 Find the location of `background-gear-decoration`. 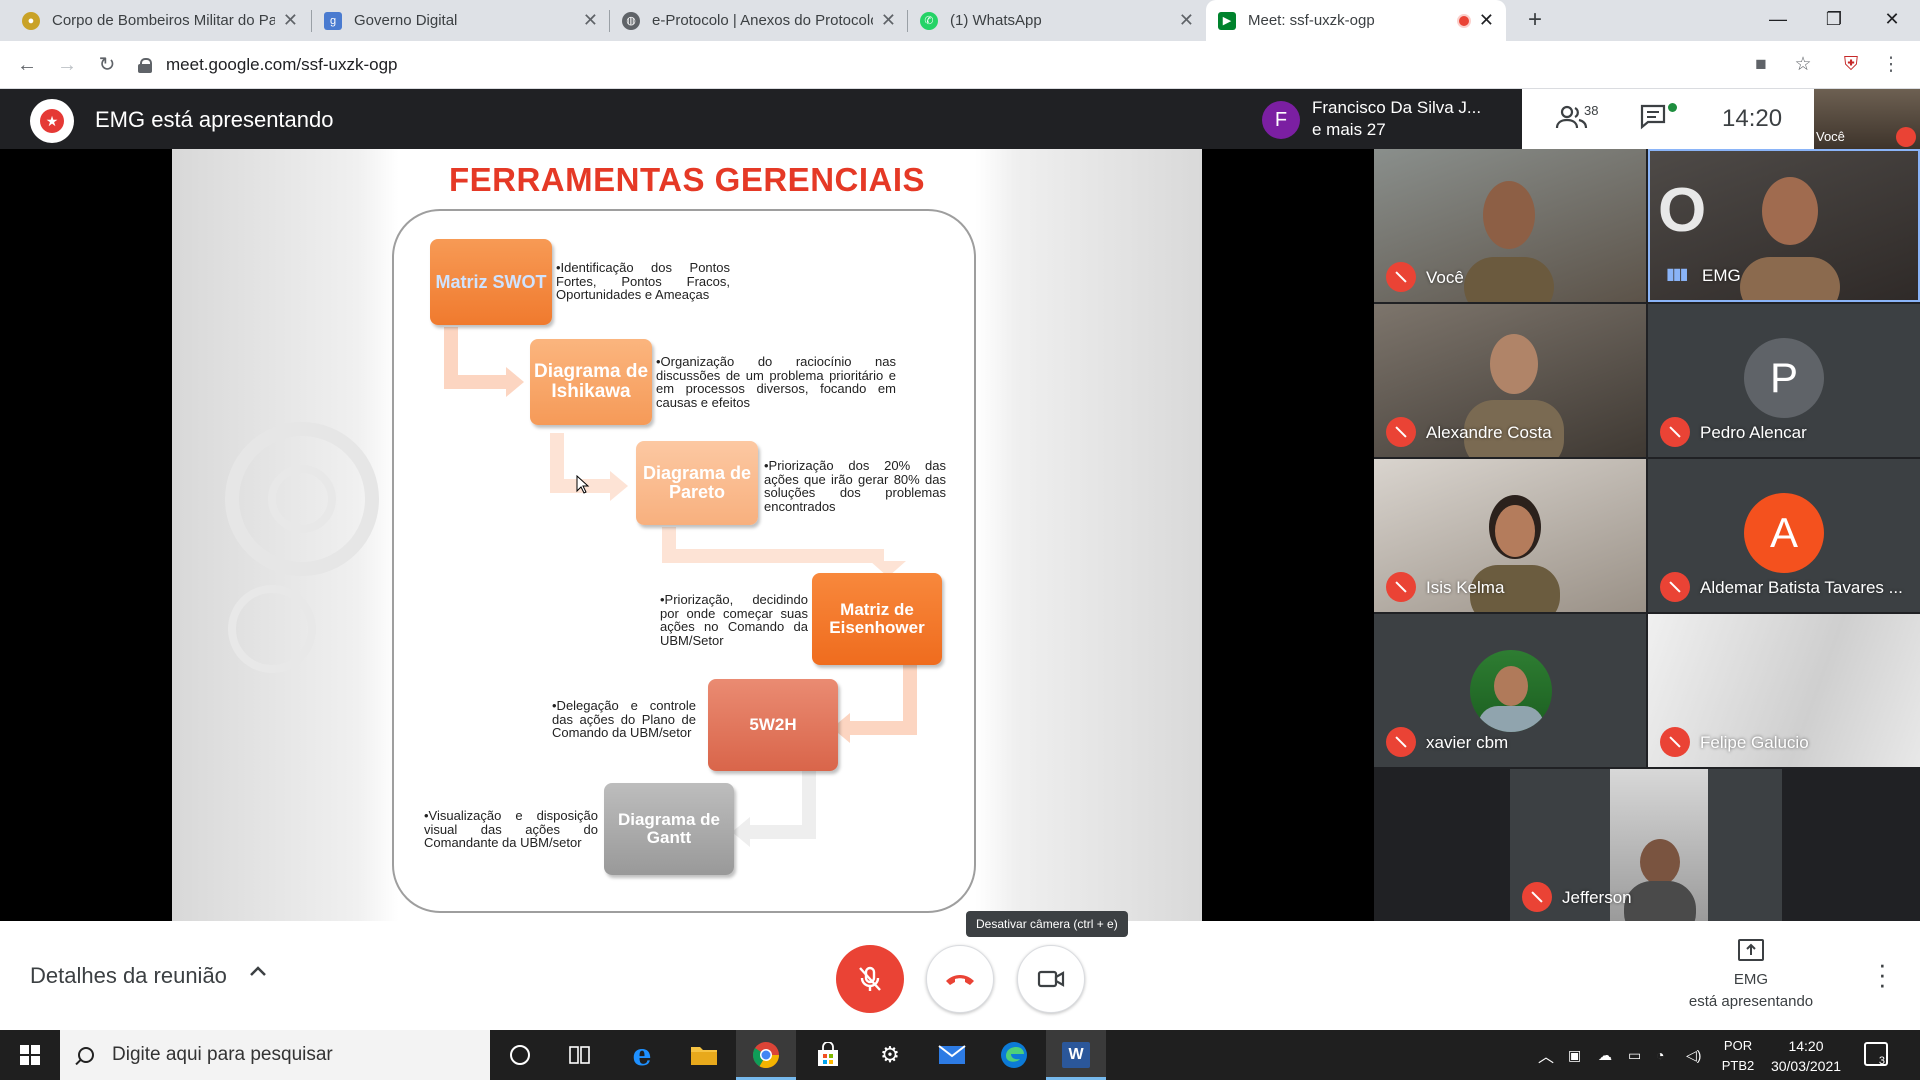

background-gear-decoration is located at coordinates (302, 547).